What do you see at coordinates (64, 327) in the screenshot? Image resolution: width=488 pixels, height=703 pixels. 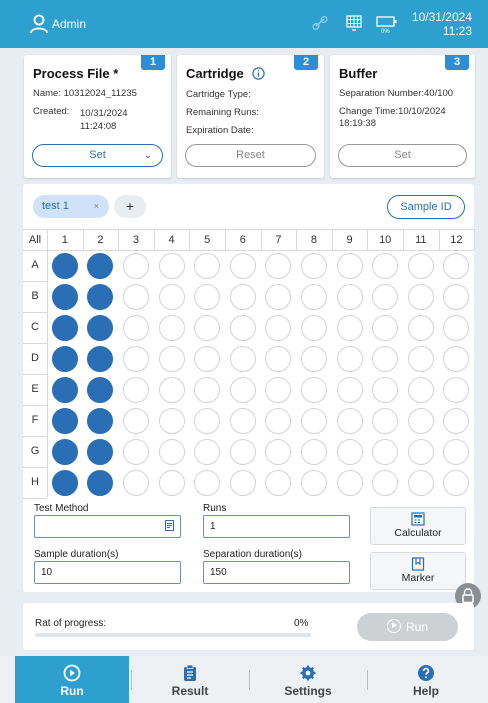 I see `well-C1` at bounding box center [64, 327].